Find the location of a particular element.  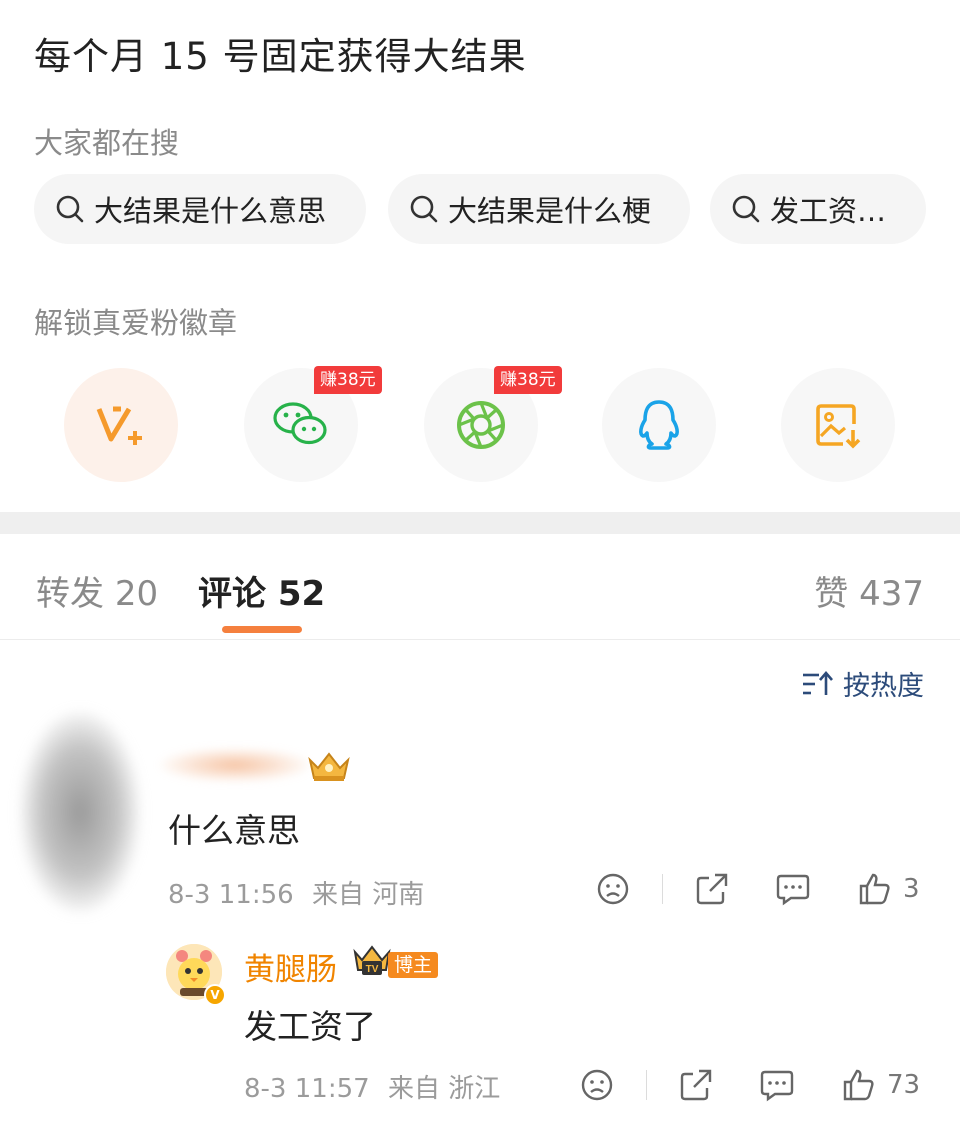

reply-meta: 8-3 11:57 来自 浙江 is located at coordinates (377, 1086).